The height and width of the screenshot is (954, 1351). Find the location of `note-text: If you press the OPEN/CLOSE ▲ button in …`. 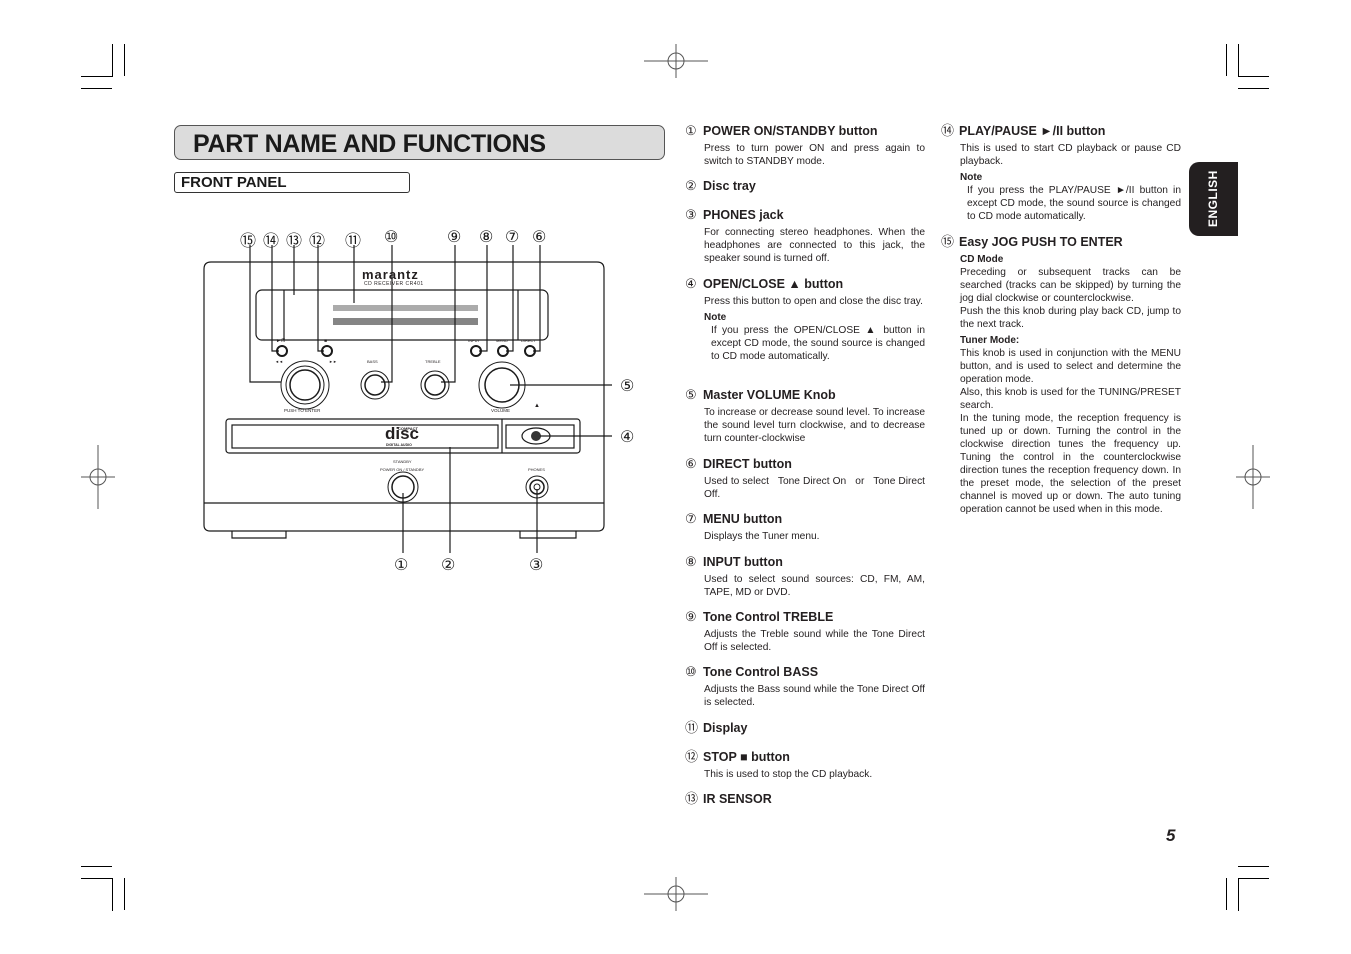

note-text: If you press the OPEN/CLOSE ▲ button in … is located at coordinates (818, 343).